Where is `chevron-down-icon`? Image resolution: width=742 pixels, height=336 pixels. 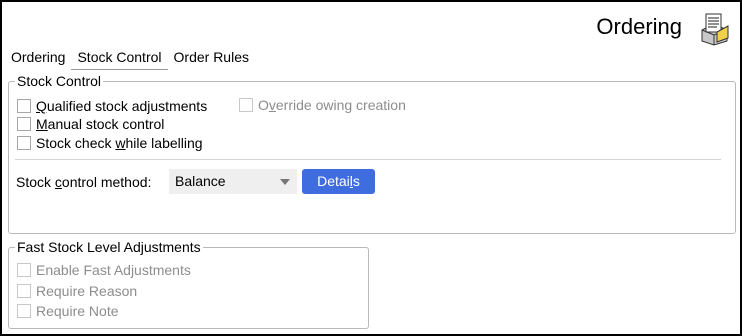
chevron-down-icon is located at coordinates (285, 182).